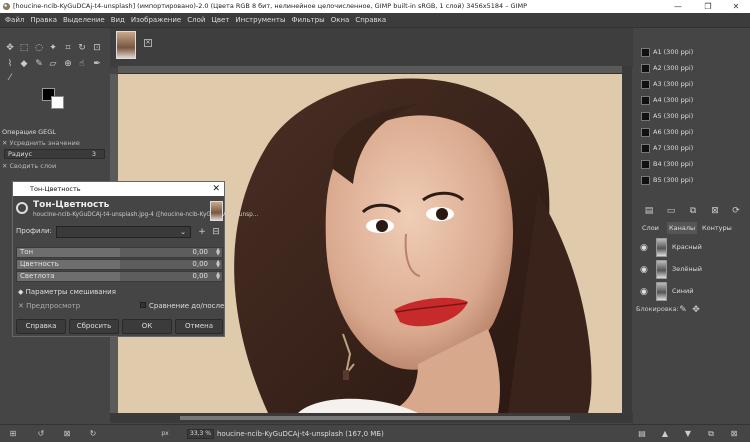 This screenshot has height=442, width=750. I want to click on compare-checkbox: Сравнение до/после, so click(182, 306).